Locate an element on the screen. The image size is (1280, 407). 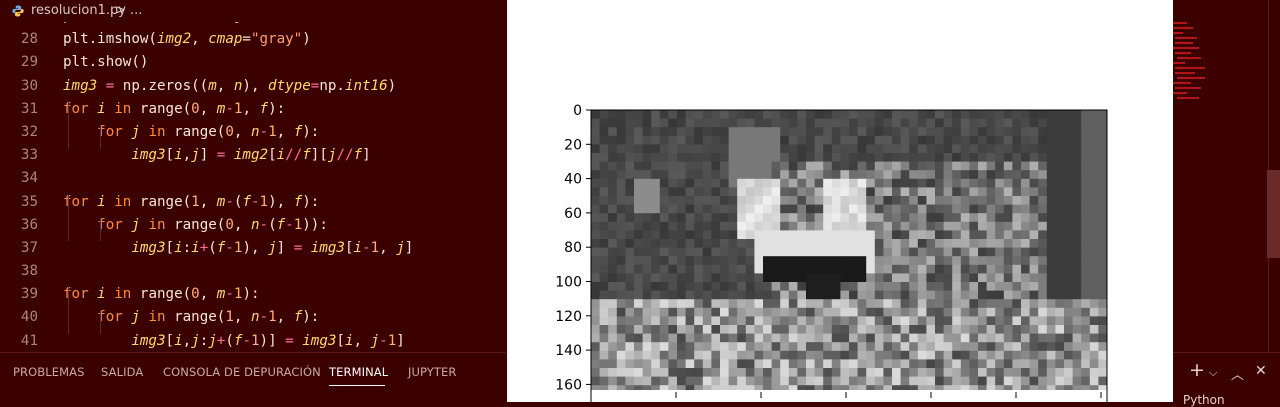
line-number: 37 is located at coordinates (29, 247).